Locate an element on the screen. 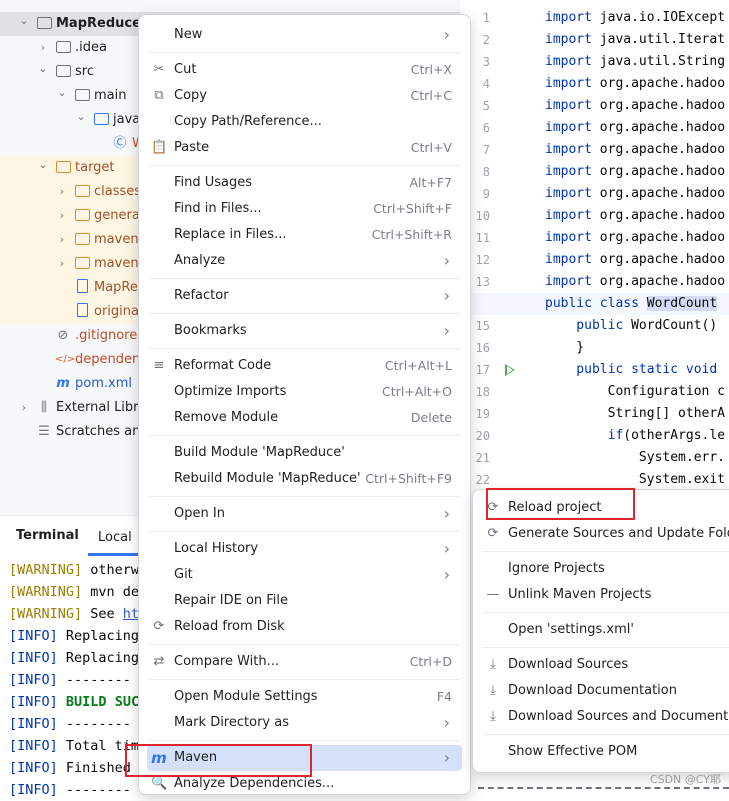  menu-item-shortcut: Ctrl+Alt+L is located at coordinates (418, 365).